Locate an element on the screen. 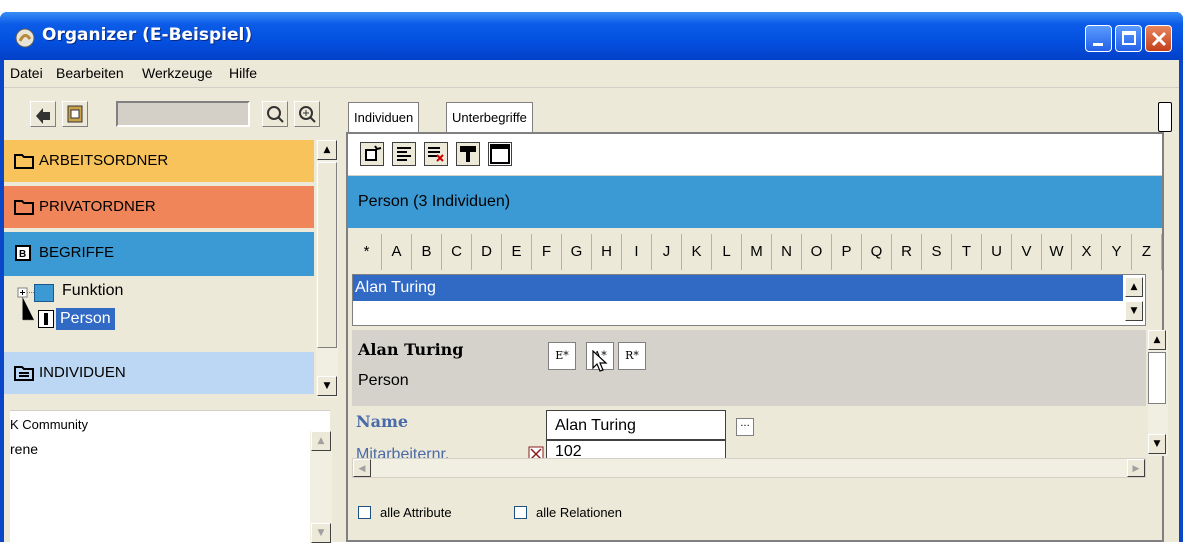 The image size is (1183, 543). scroll-left-button: ◀ is located at coordinates (362, 468).